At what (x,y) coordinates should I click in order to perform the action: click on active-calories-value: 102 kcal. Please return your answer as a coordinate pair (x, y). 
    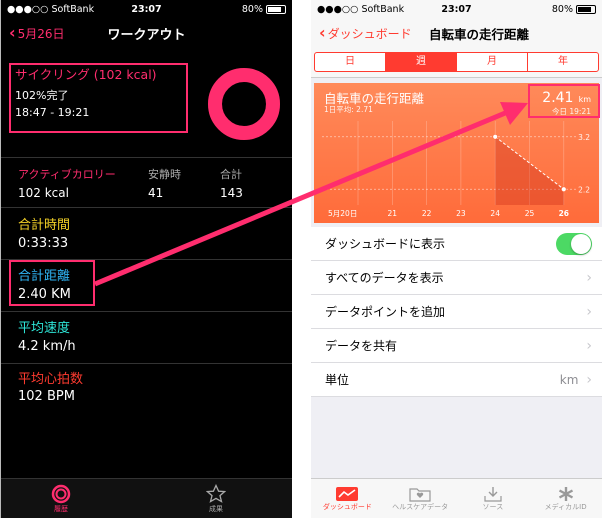
    Looking at the image, I should click on (43, 193).